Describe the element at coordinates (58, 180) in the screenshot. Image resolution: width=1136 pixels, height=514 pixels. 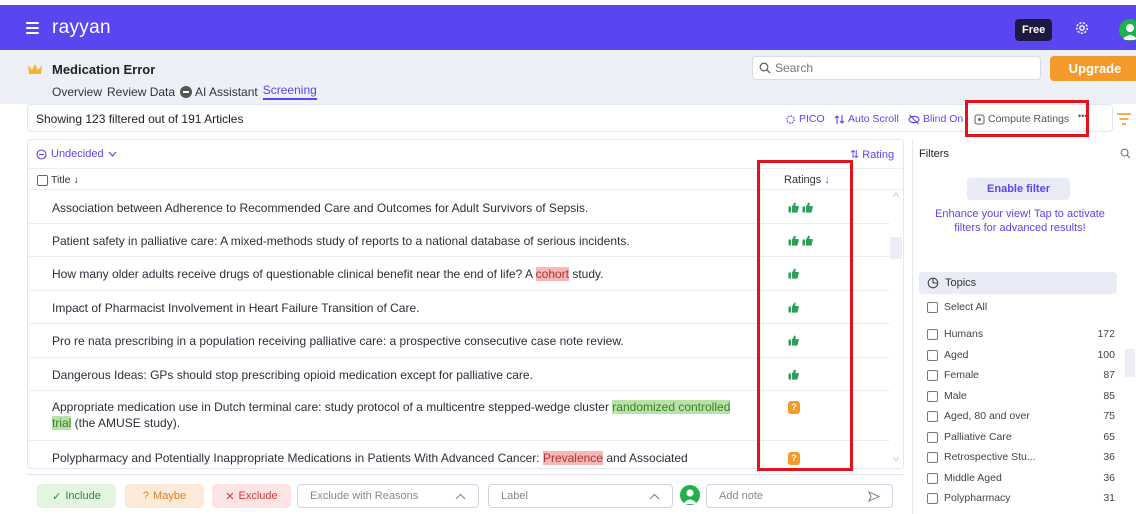
I see `title-column-header: Title ↓` at that location.